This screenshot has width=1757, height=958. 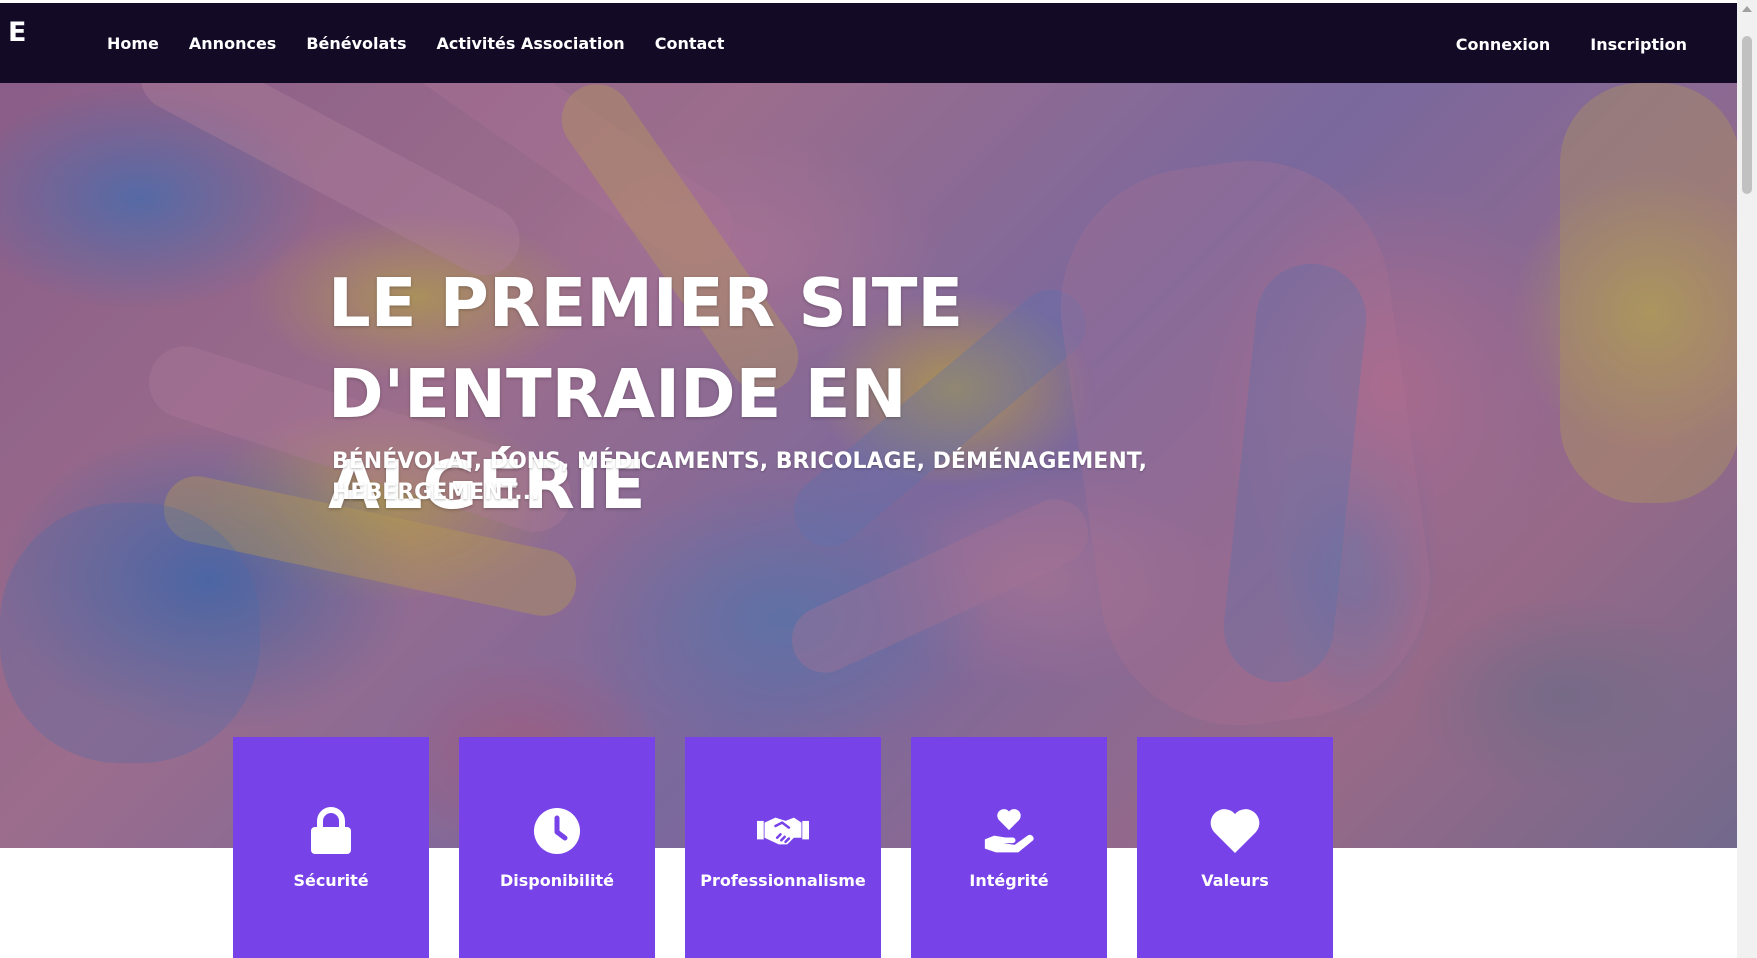 What do you see at coordinates (1747, 9) in the screenshot?
I see `scroll-up-icon` at bounding box center [1747, 9].